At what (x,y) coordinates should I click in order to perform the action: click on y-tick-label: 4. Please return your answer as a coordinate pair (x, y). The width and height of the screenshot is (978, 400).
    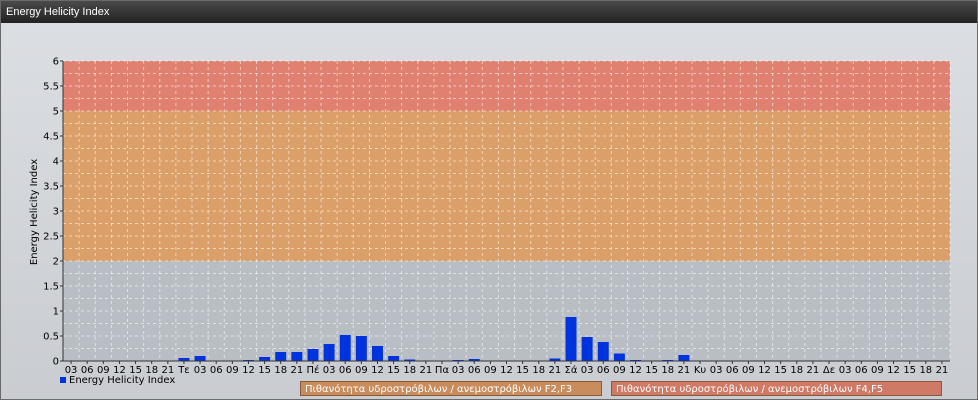
    Looking at the image, I should click on (56, 162).